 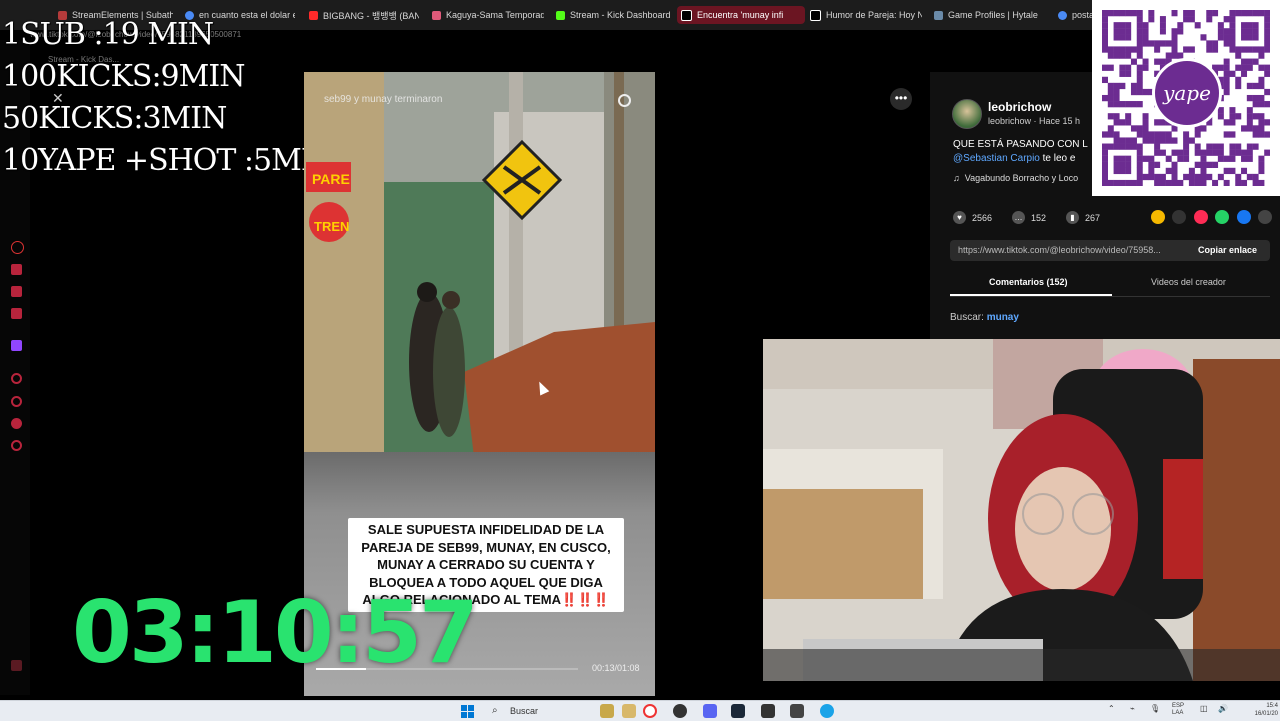 I want to click on file-explorer-icon, so click(x=629, y=711).